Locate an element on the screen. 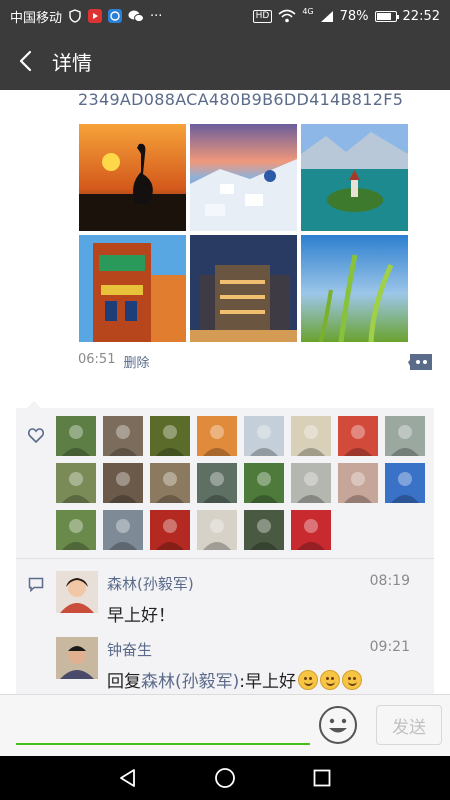 The width and height of the screenshot is (450, 800). battery-icon is located at coordinates (386, 16).